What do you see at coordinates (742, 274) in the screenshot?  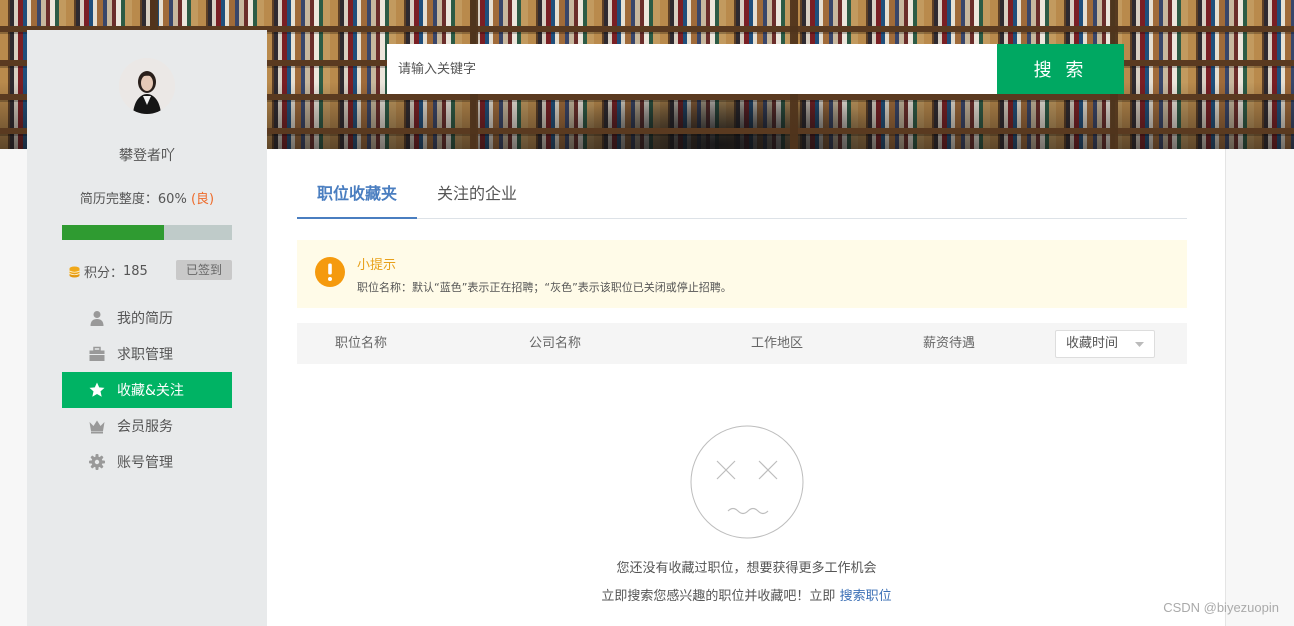 I see `tip-box: 小提示 职位名称：默认“蓝色”表示正在招聘；“灰色”表示该职位已关闭或停止招聘。` at bounding box center [742, 274].